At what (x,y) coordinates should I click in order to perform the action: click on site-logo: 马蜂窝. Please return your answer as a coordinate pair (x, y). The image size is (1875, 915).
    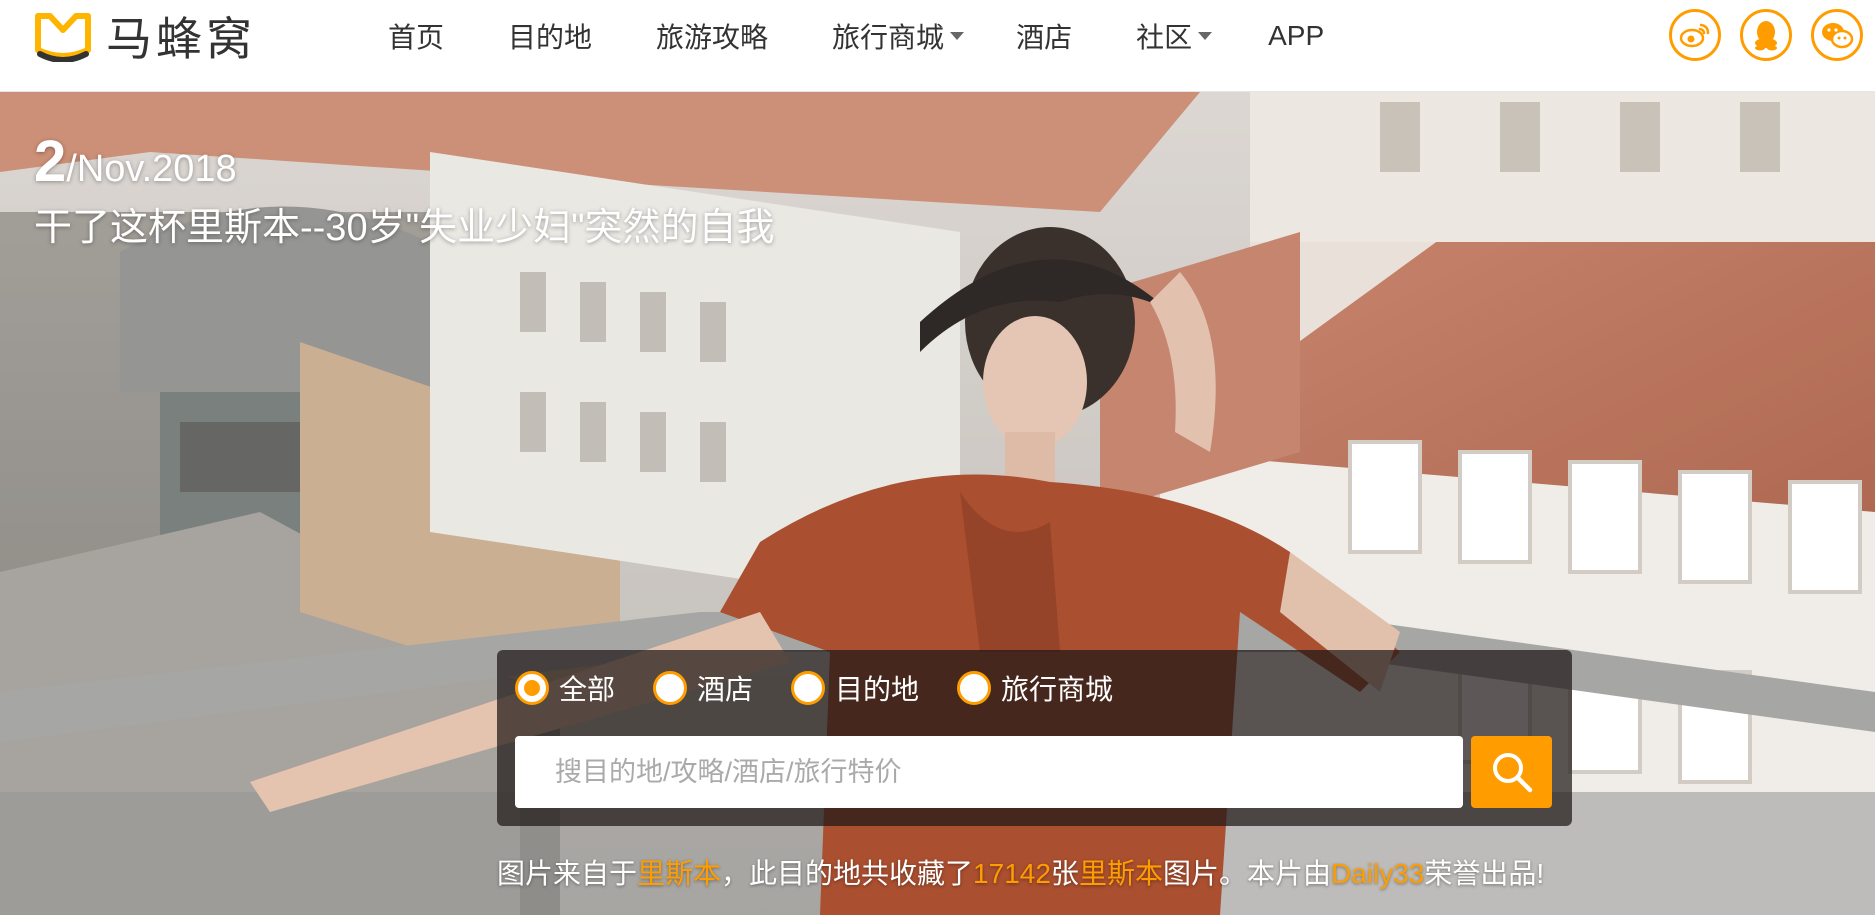
    Looking at the image, I should click on (145, 37).